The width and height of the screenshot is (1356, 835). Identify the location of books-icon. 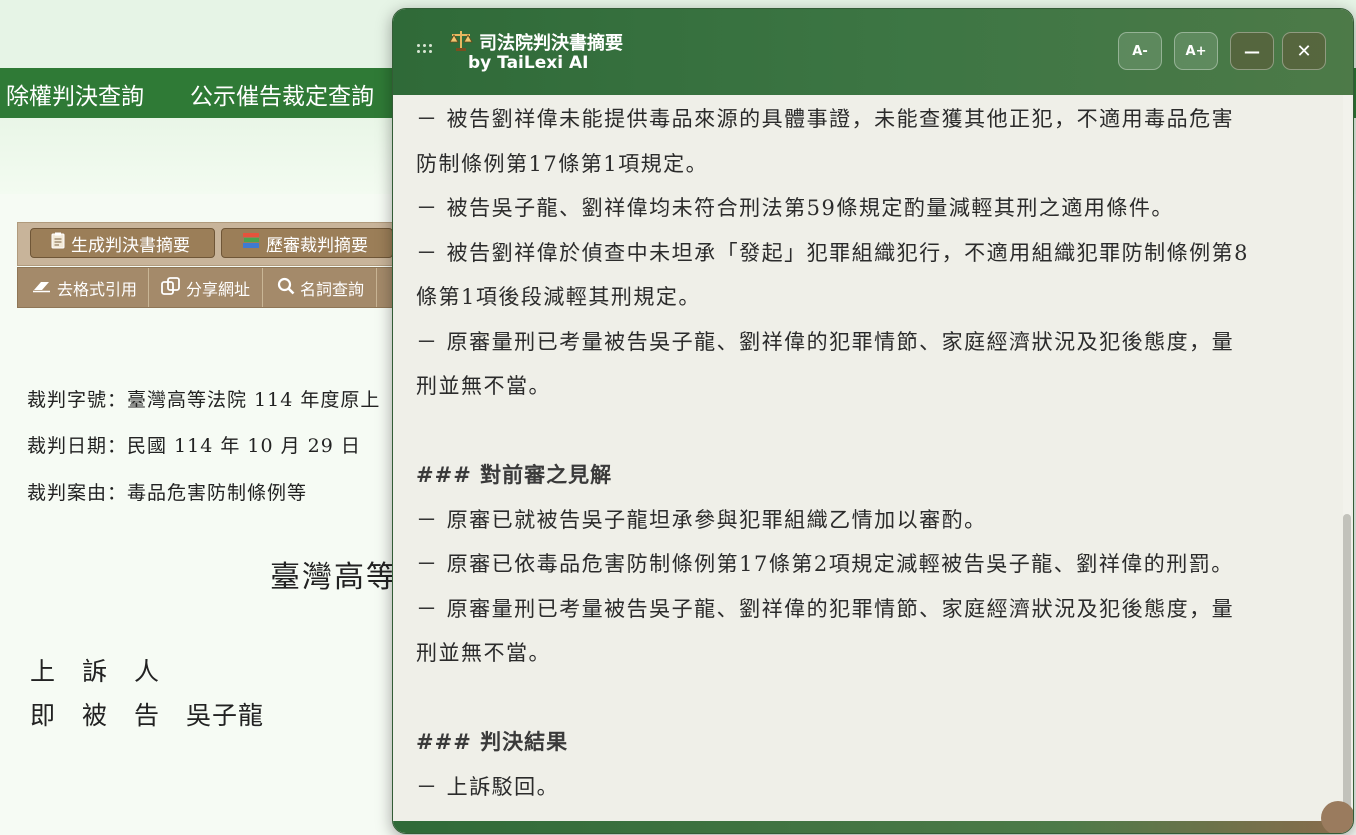
(251, 243).